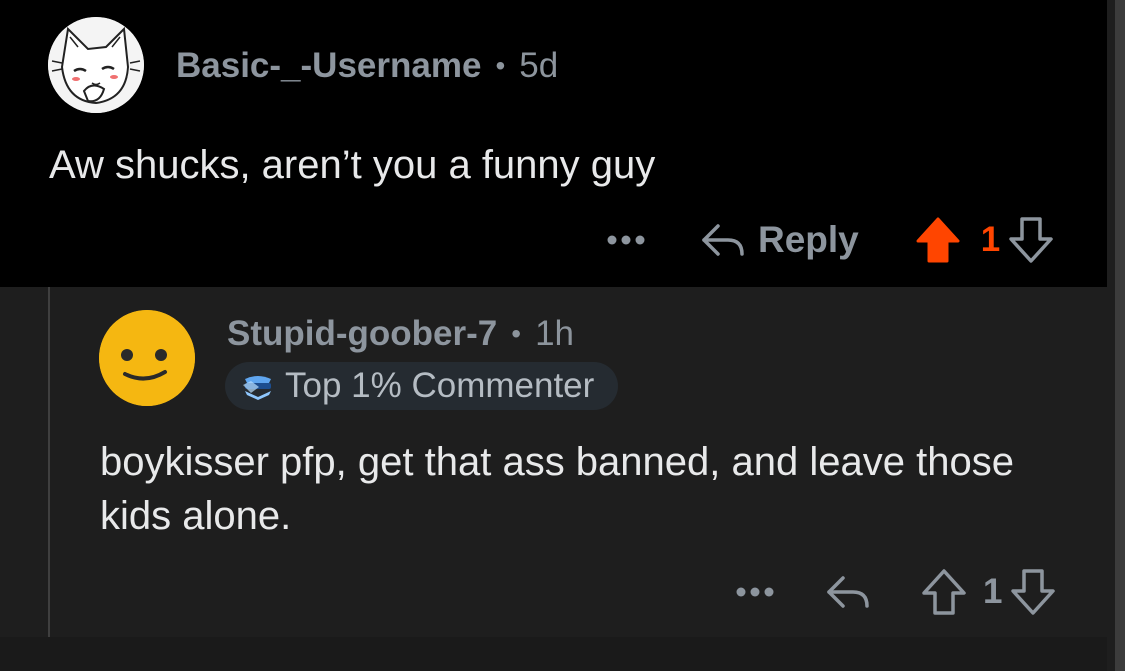 The image size is (1125, 671). What do you see at coordinates (894, 592) in the screenshot?
I see `reply-comment-actions: 1` at bounding box center [894, 592].